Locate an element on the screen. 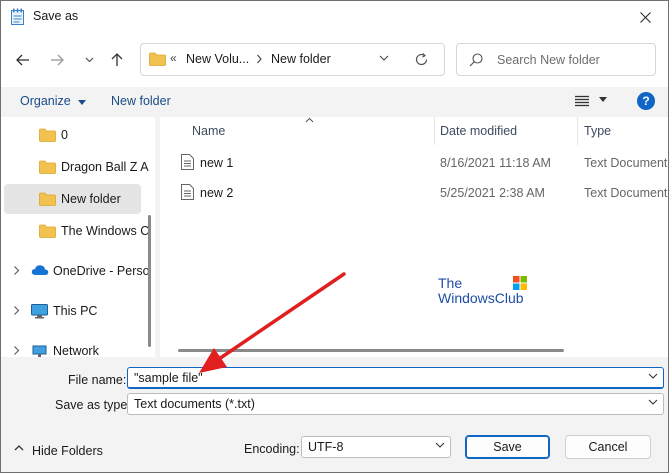  windows-logo-icon is located at coordinates (520, 283).